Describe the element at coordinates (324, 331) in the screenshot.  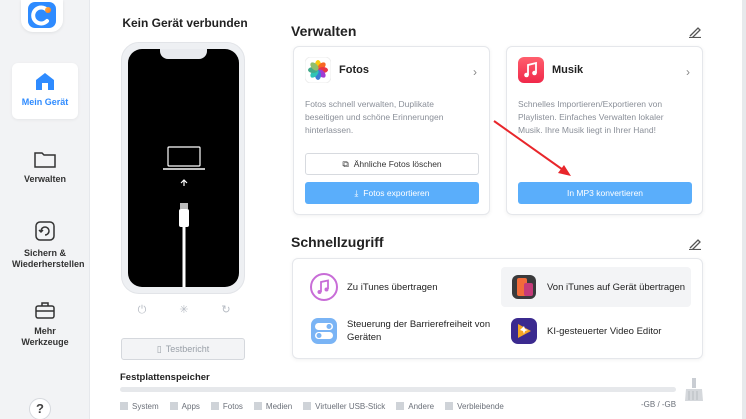
I see `accessibility-toggle-icon` at that location.